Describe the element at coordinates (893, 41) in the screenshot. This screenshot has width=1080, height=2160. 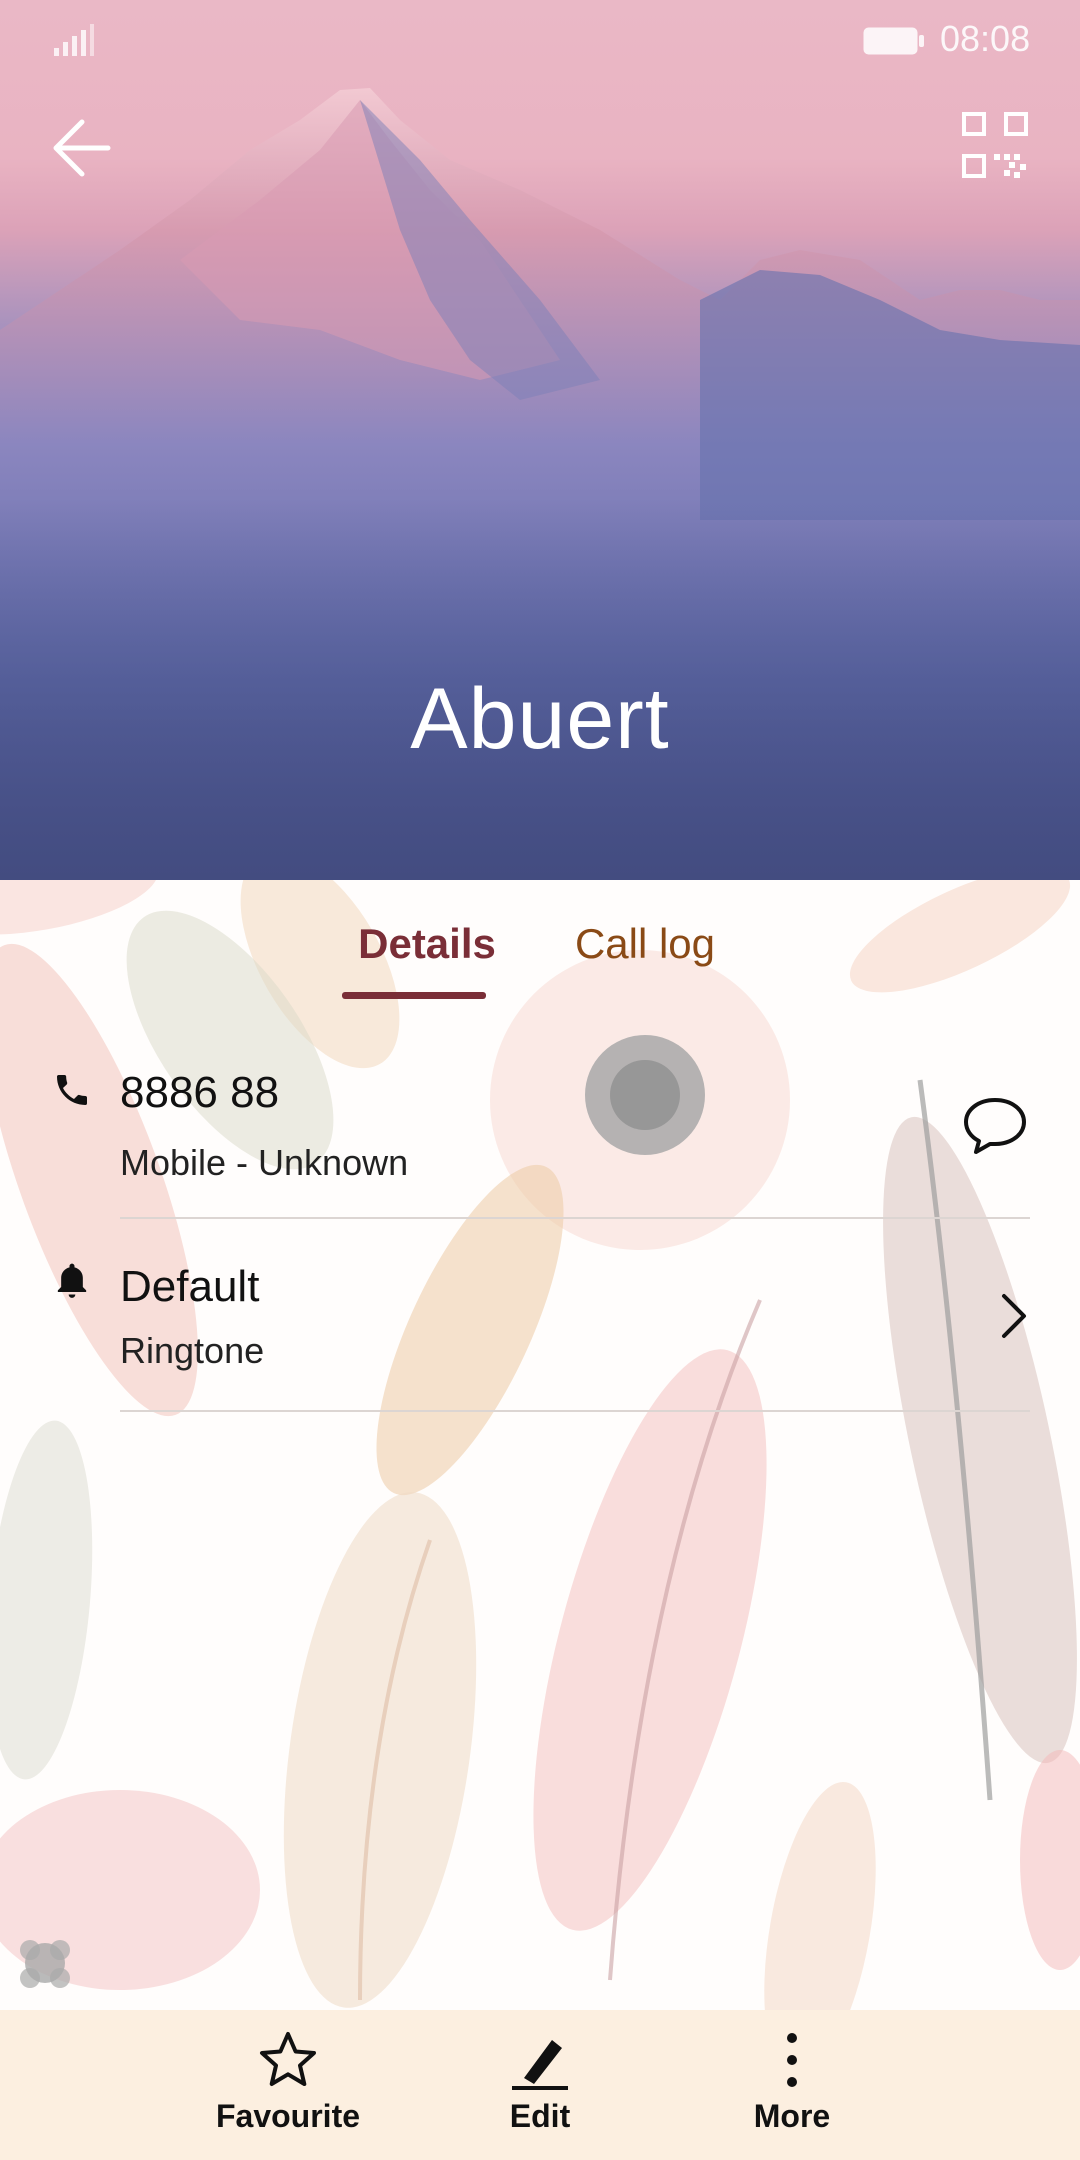
I see `battery-icon` at that location.